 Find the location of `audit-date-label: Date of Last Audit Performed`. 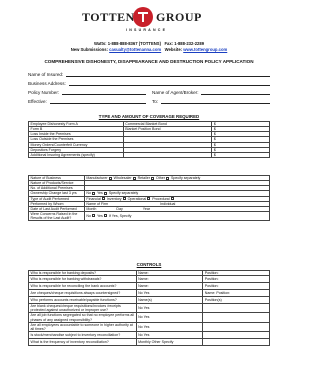

audit-date-label: Date of Last Audit Performed is located at coordinates (56, 208).